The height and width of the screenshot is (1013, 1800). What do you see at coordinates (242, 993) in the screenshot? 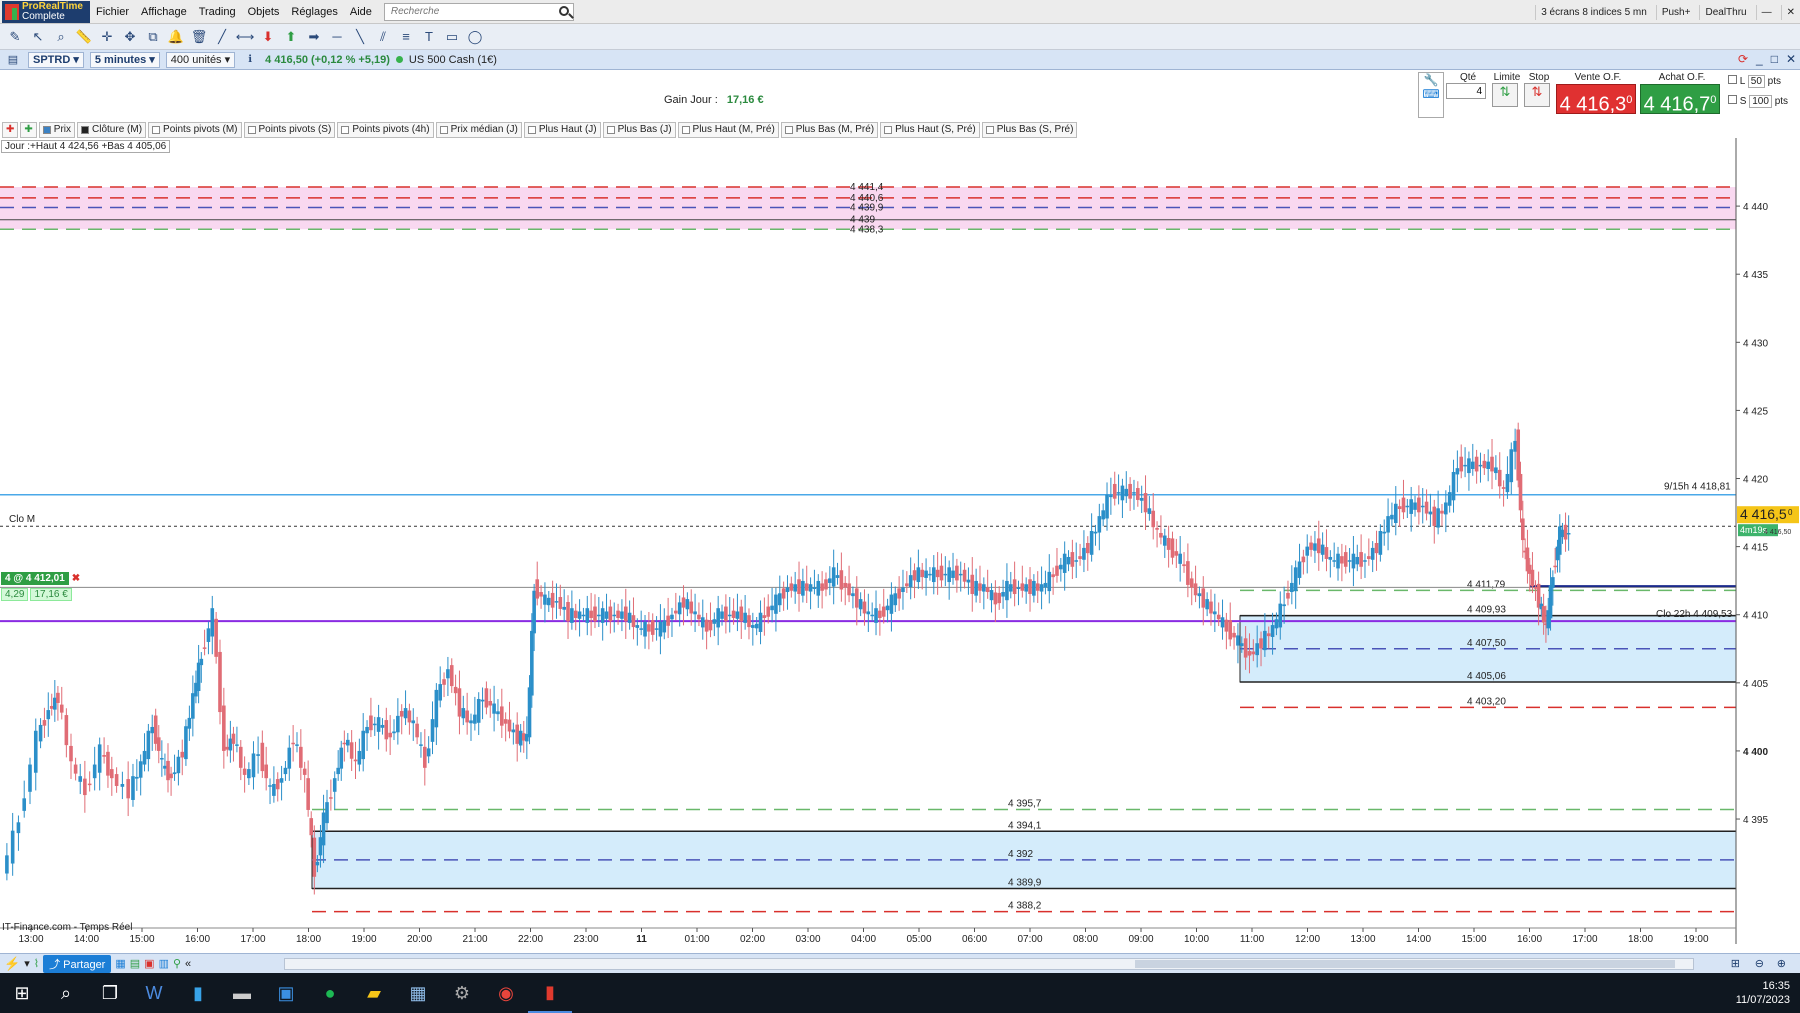
I see `files-app-icon: ▬` at bounding box center [242, 993].